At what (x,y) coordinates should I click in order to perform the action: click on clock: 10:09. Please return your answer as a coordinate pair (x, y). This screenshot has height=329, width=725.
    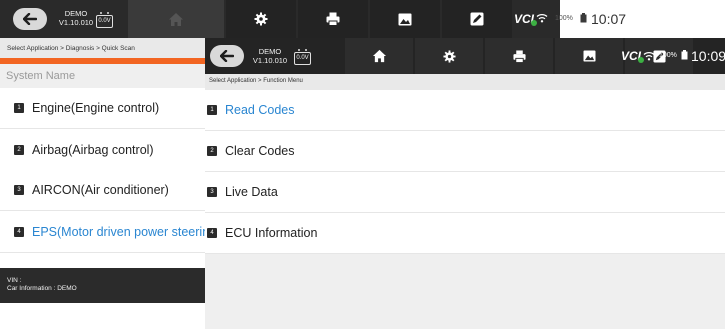
    Looking at the image, I should click on (708, 56).